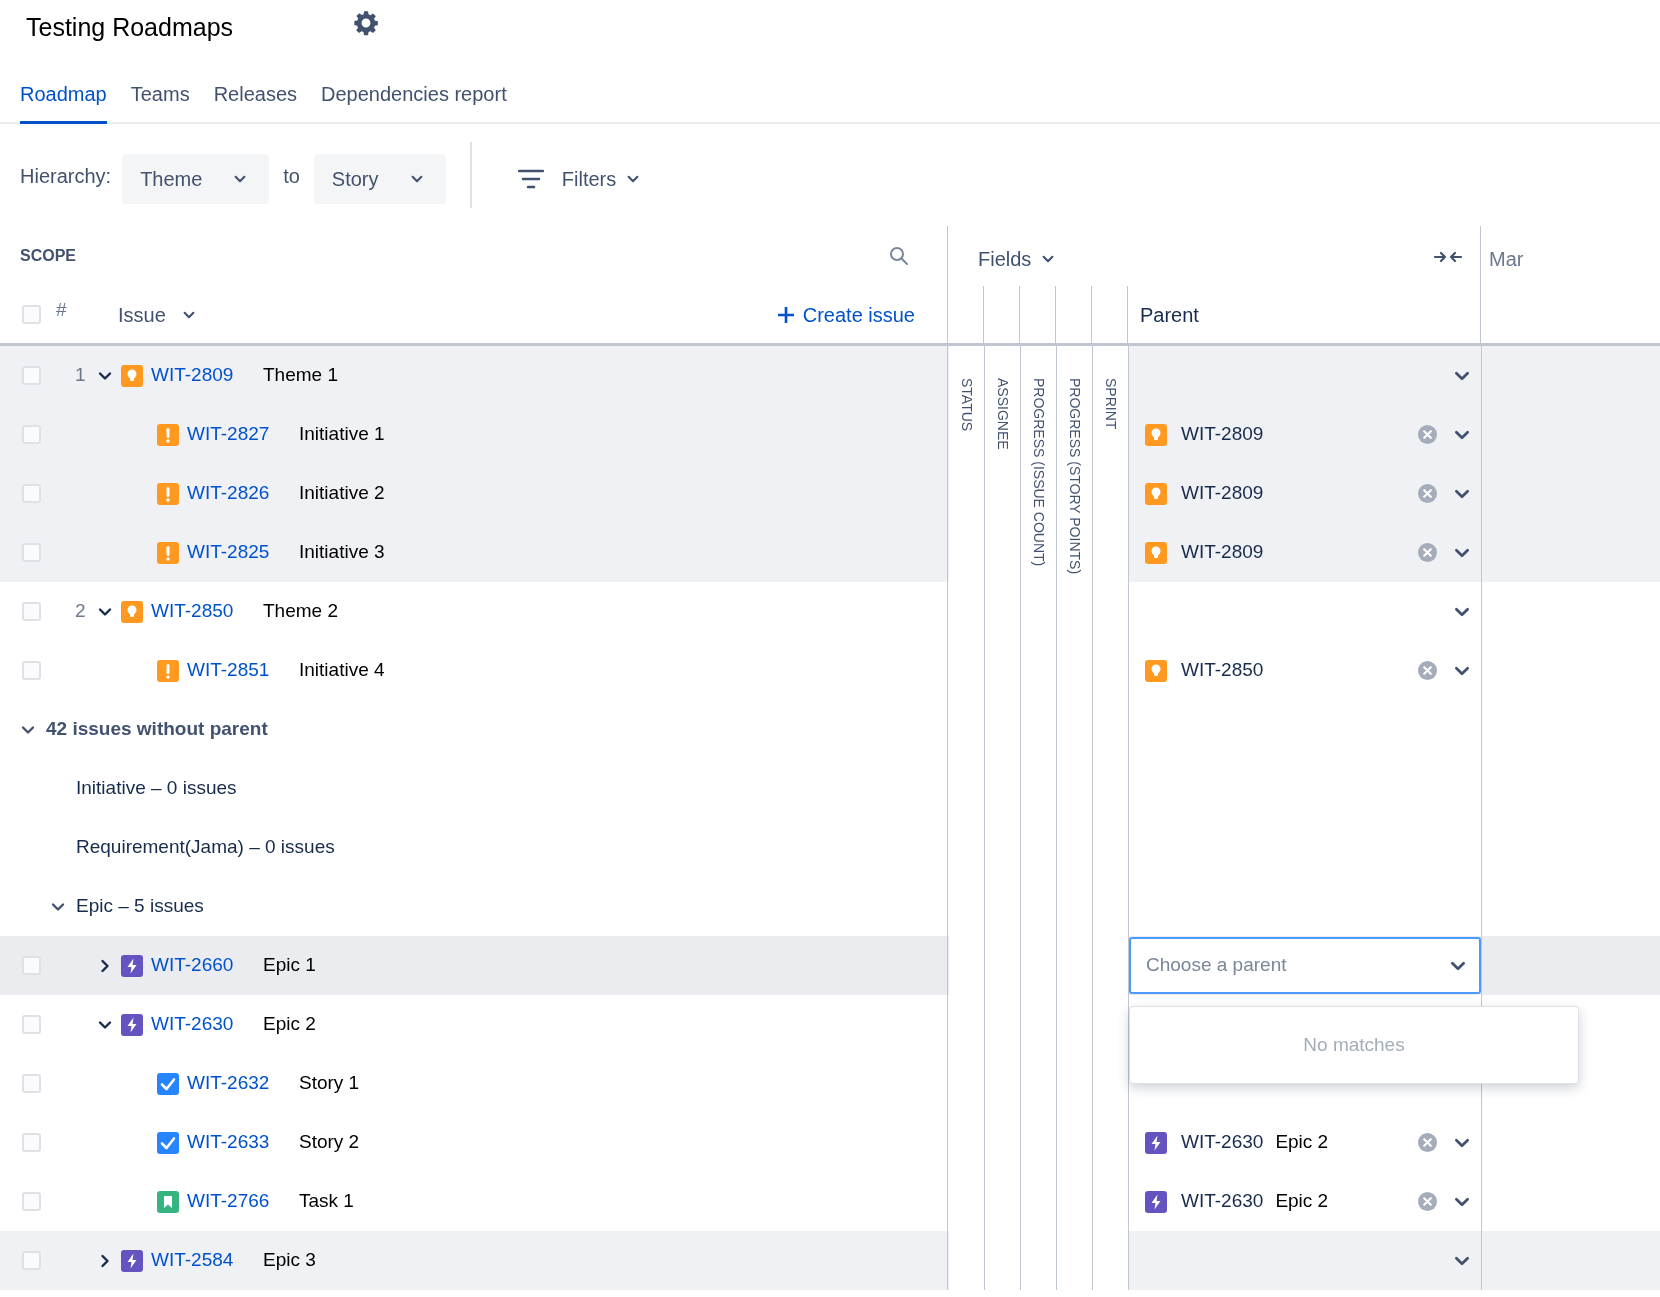 This screenshot has height=1297, width=1660. Describe the element at coordinates (342, 552) in the screenshot. I see `issue-summary: Initiative 3` at that location.